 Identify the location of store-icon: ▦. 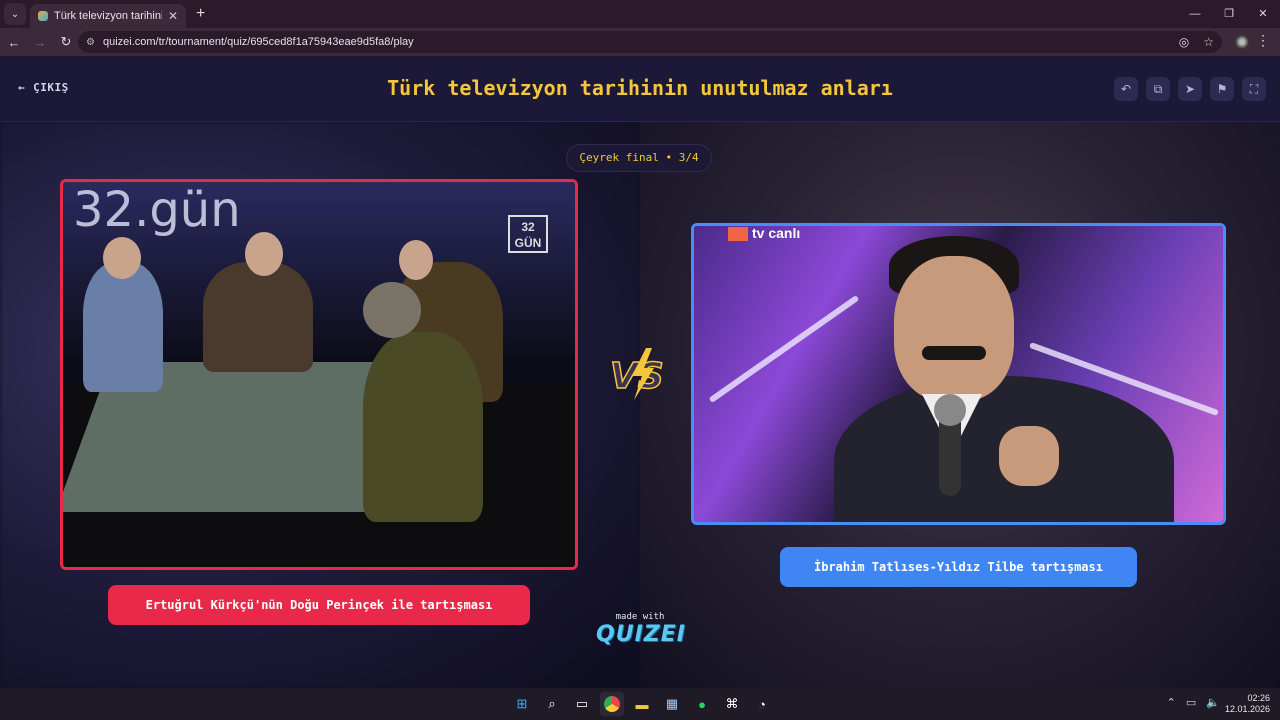
(672, 704).